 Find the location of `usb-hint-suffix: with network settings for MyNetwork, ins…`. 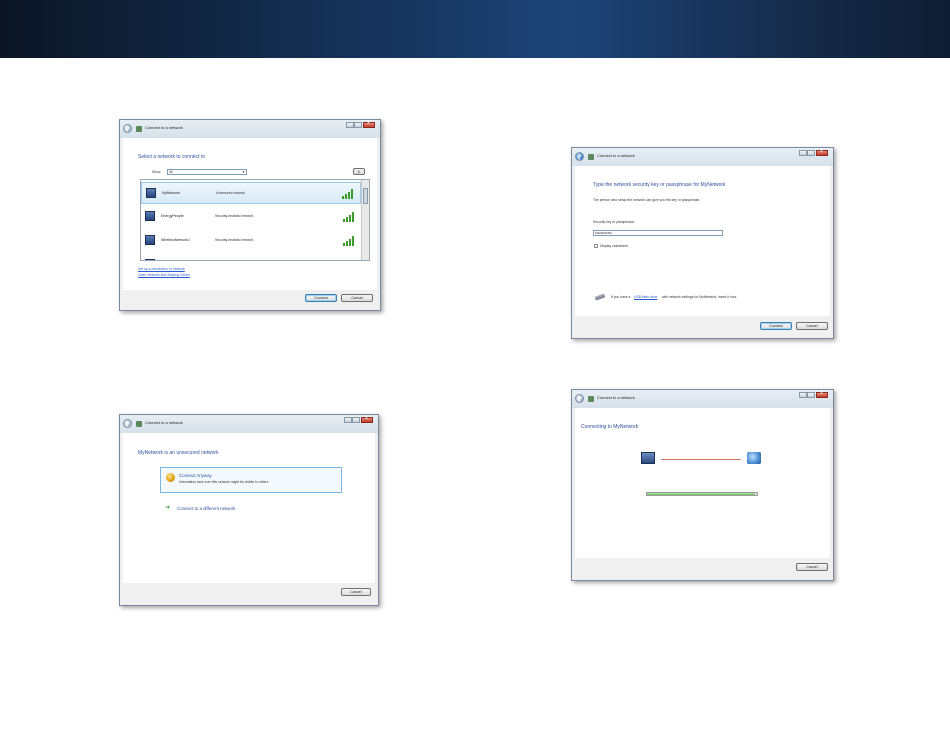

usb-hint-suffix: with network settings for MyNetwork, ins… is located at coordinates (699, 297).